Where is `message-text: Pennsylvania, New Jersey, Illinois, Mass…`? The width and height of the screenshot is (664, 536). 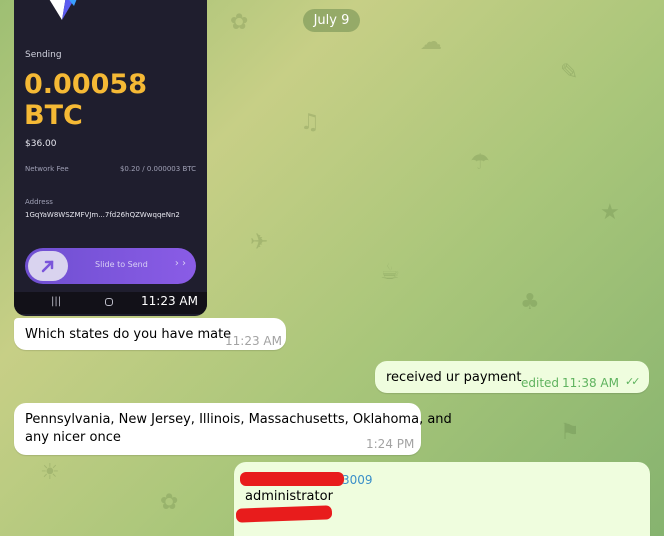
message-text: Pennsylvania, New Jersey, Illinois, Mass… is located at coordinates (238, 419).